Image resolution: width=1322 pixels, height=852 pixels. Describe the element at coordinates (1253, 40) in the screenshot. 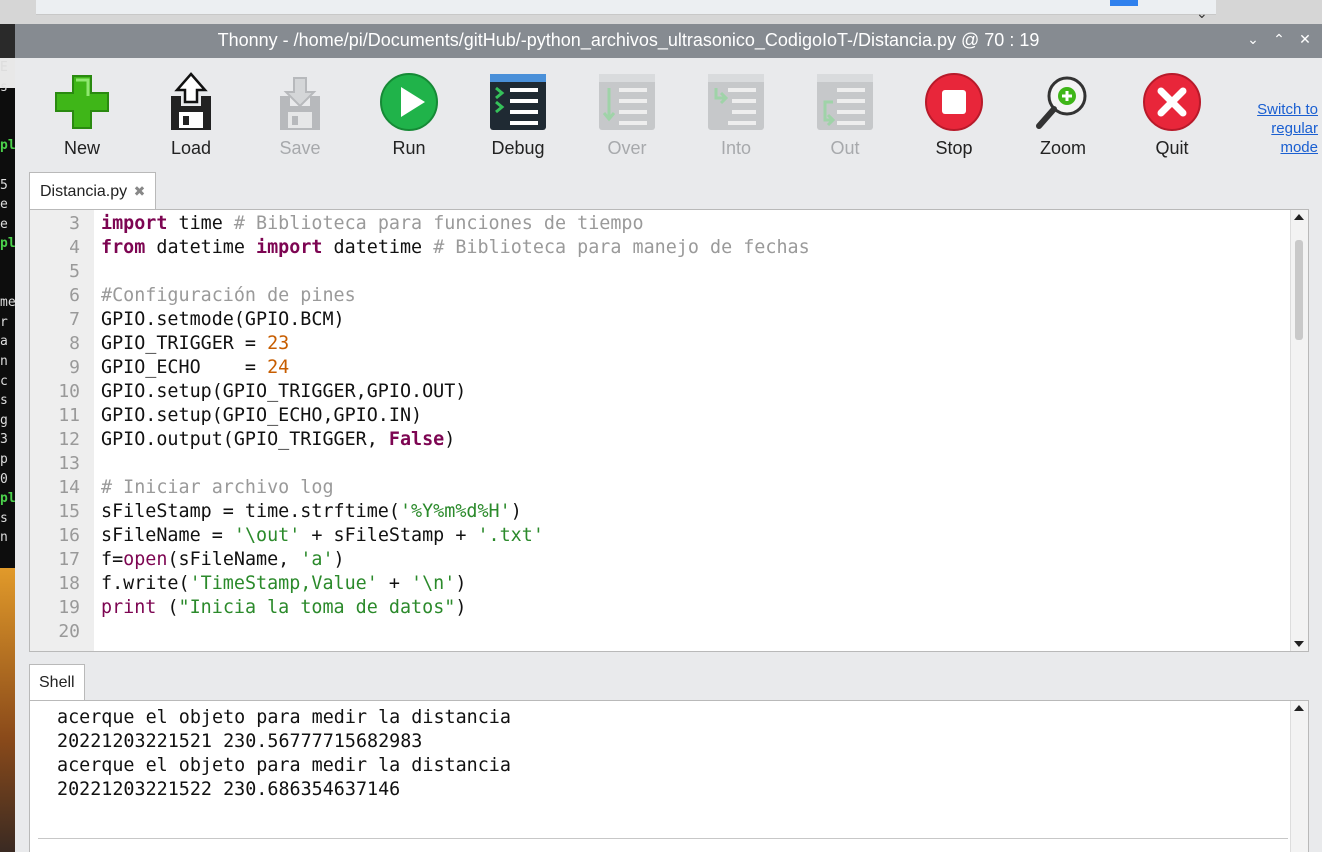

I see `minimize-icon: ⌄` at that location.